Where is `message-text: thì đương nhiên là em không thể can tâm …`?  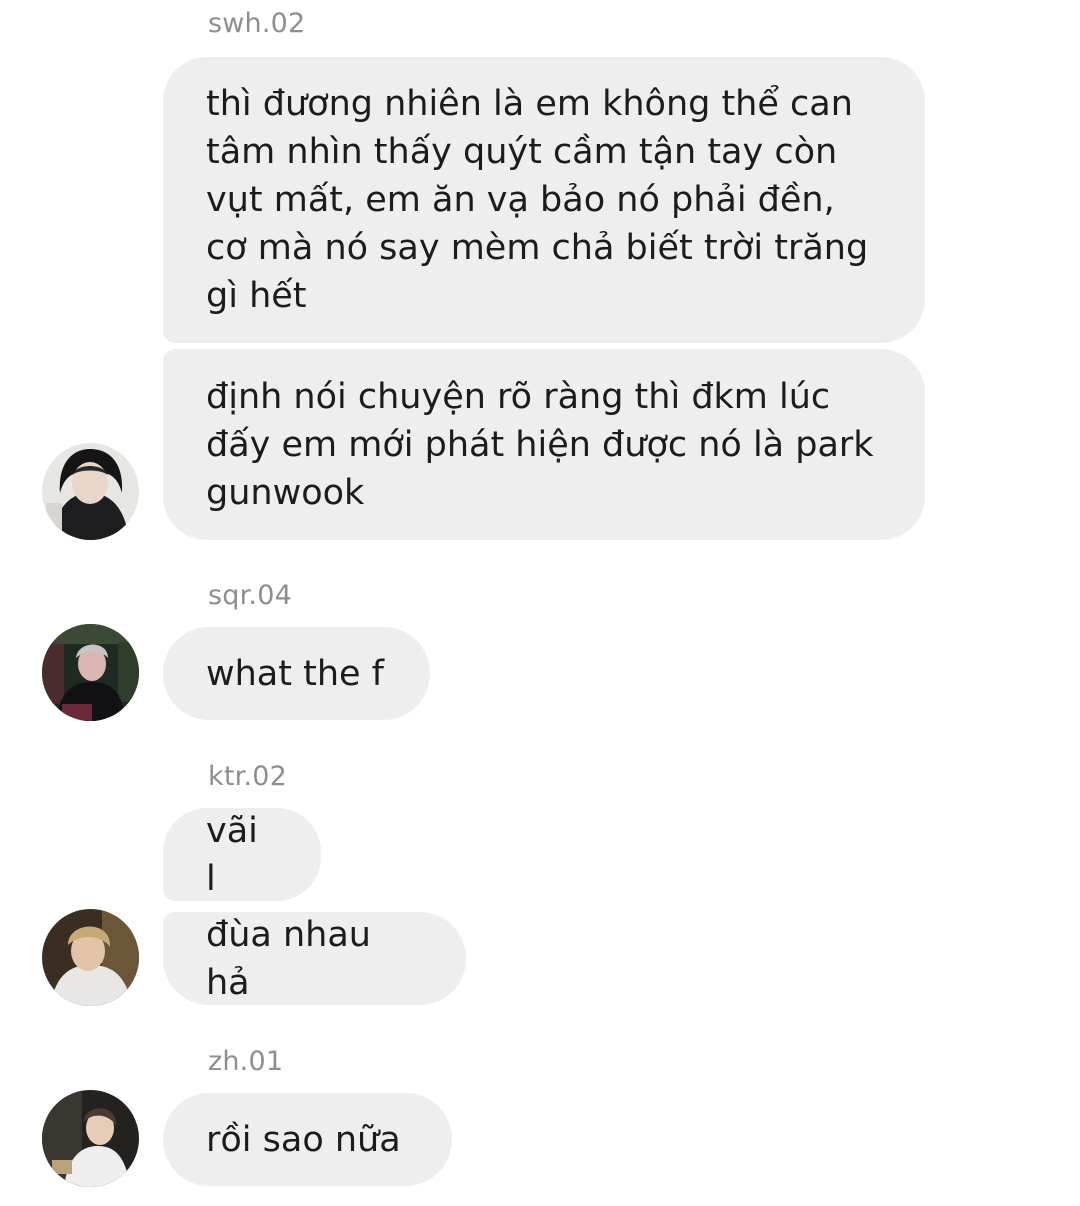 message-text: thì đương nhiên là em không thể can tâm … is located at coordinates (537, 200).